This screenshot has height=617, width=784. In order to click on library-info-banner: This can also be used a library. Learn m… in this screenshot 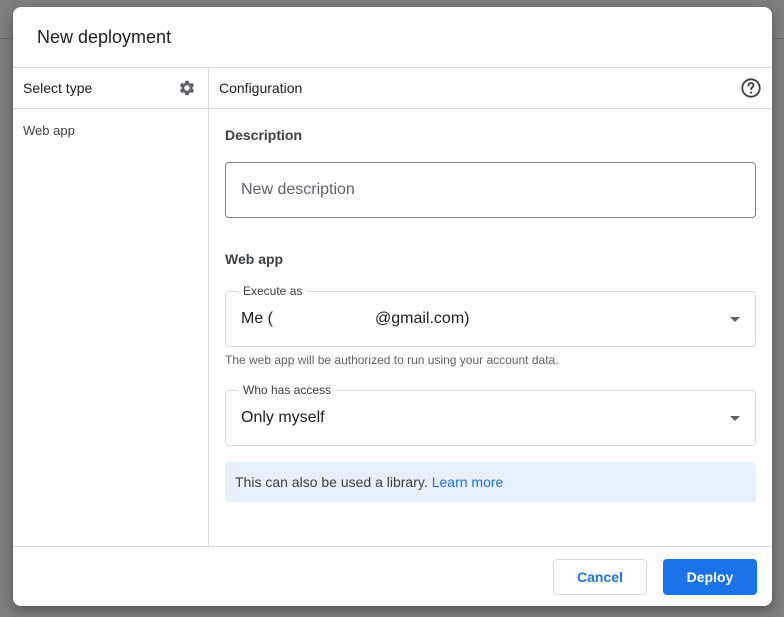, I will do `click(490, 482)`.